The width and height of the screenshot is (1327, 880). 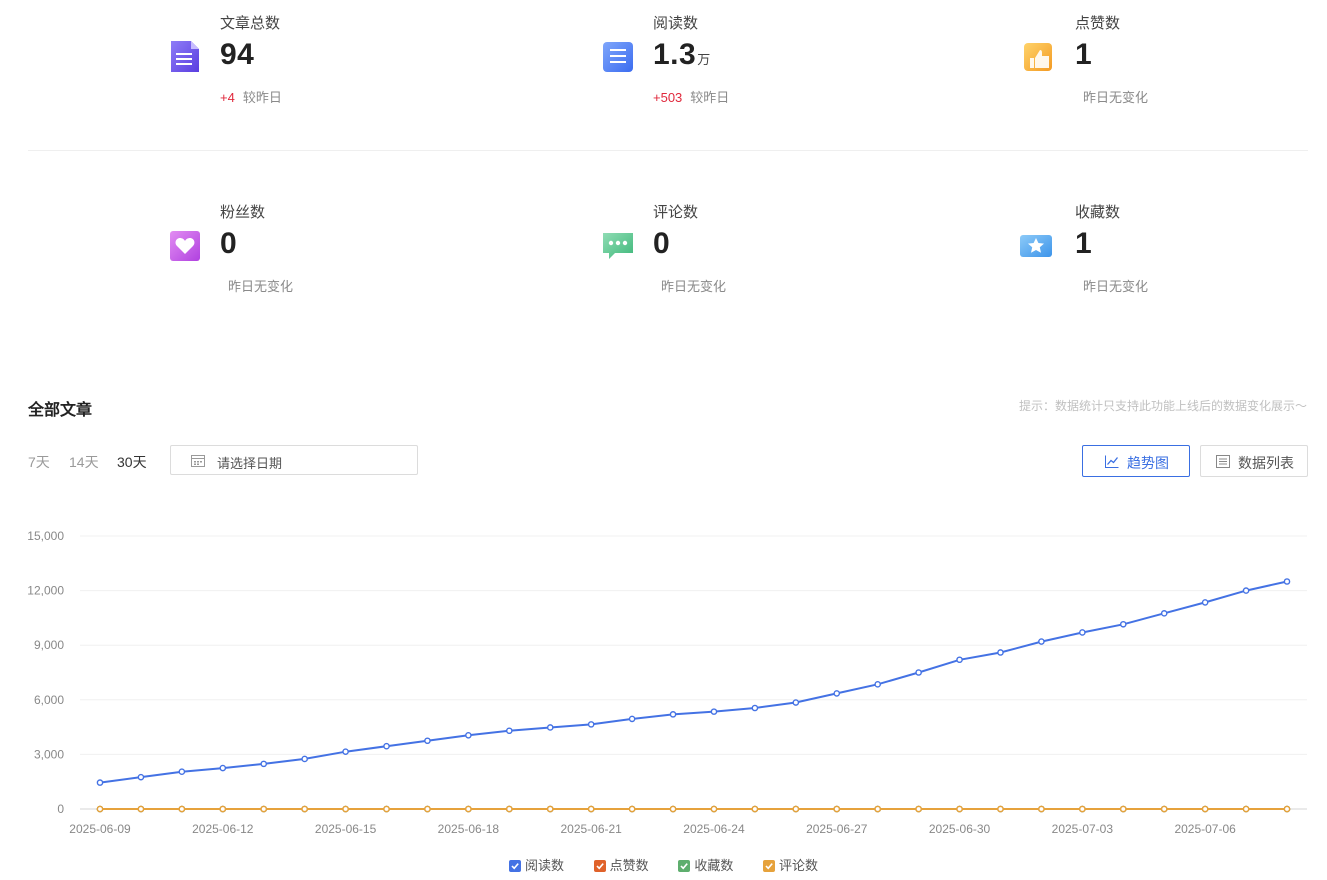 What do you see at coordinates (1148, 463) in the screenshot?
I see `trend-chart-label: 趋势图` at bounding box center [1148, 463].